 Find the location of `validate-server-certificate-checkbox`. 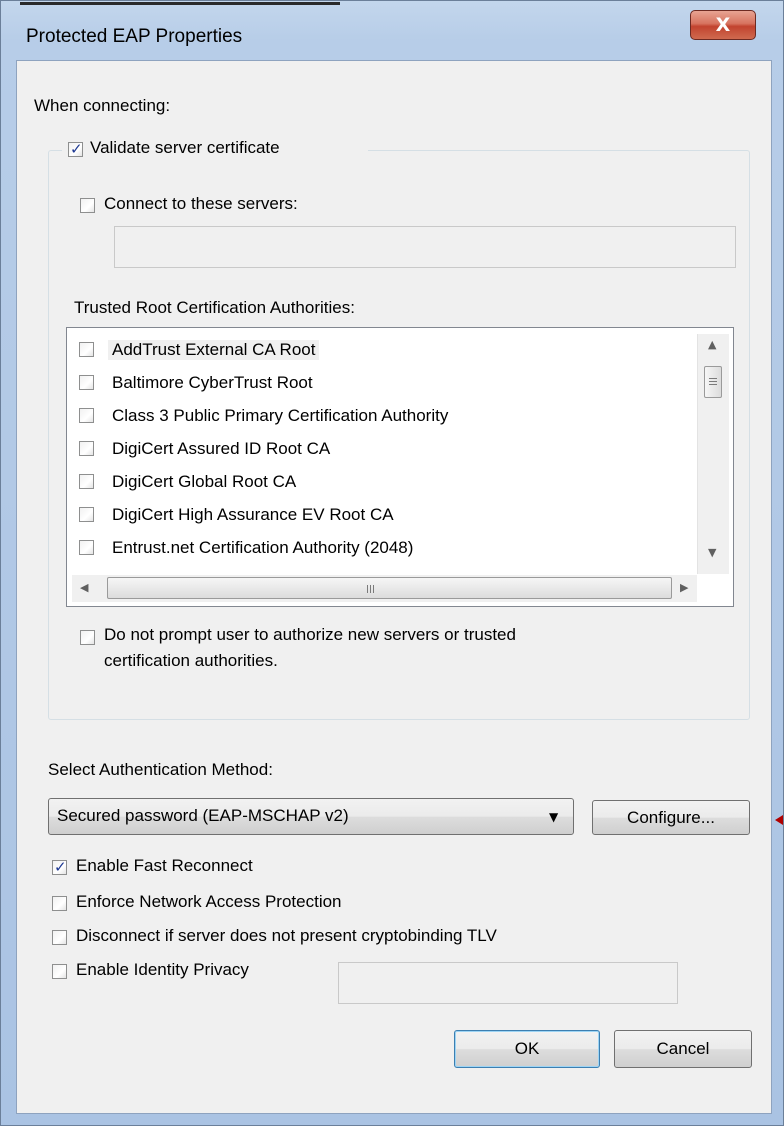

validate-server-certificate-checkbox is located at coordinates (75, 149).